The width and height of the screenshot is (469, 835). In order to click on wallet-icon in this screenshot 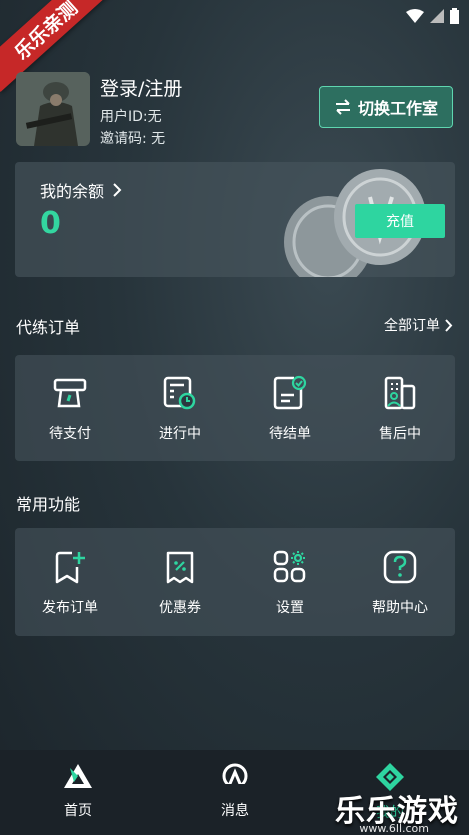, I will do `click(70, 393)`.